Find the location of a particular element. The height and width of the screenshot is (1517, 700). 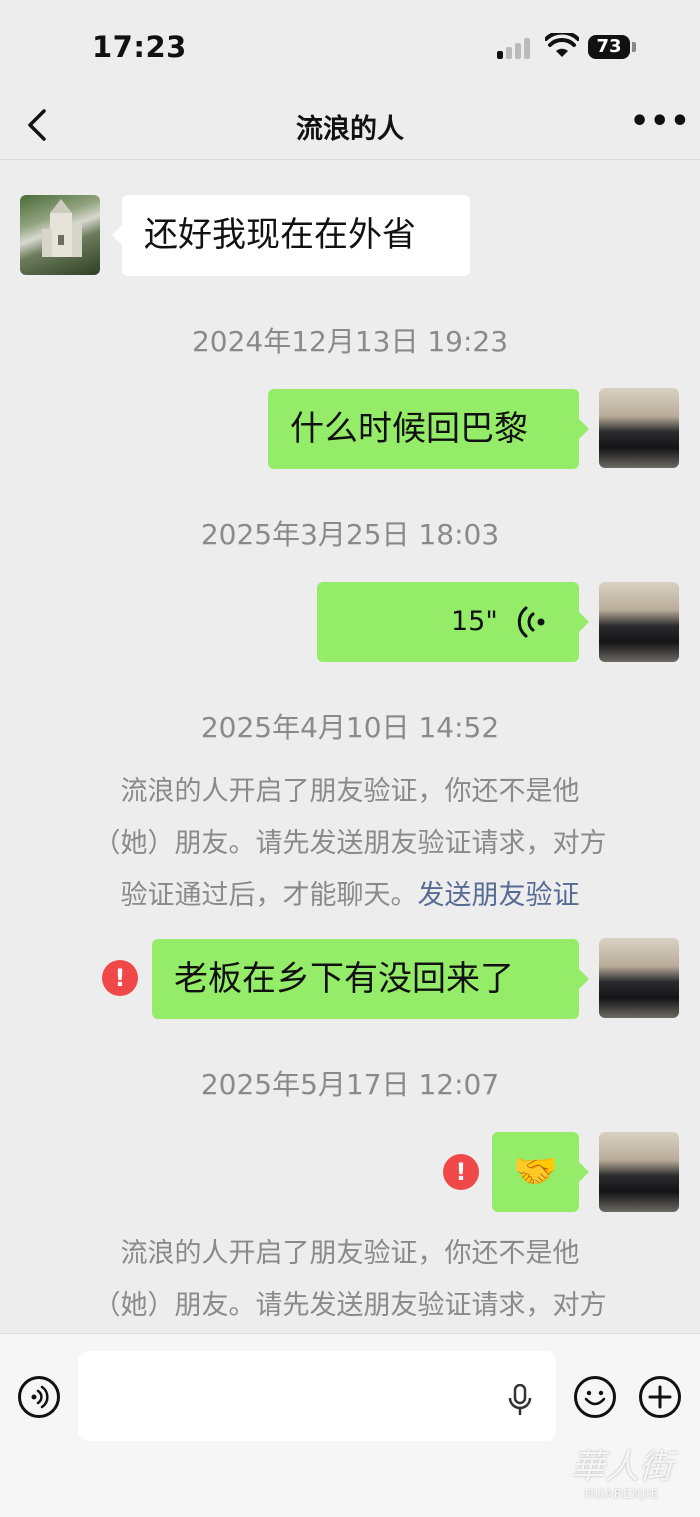

chat-header: 流浪的人 ••• is located at coordinates (350, 127).